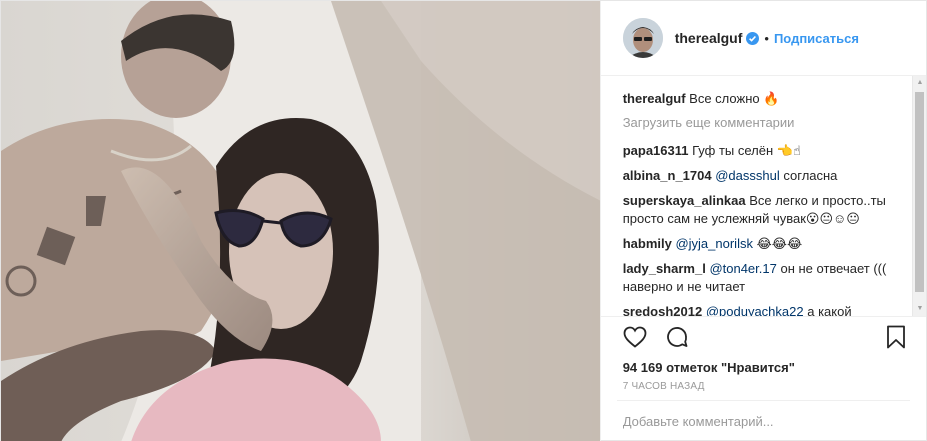 The image size is (927, 441). Describe the element at coordinates (635, 337) in the screenshot. I see `heart-icon` at that location.